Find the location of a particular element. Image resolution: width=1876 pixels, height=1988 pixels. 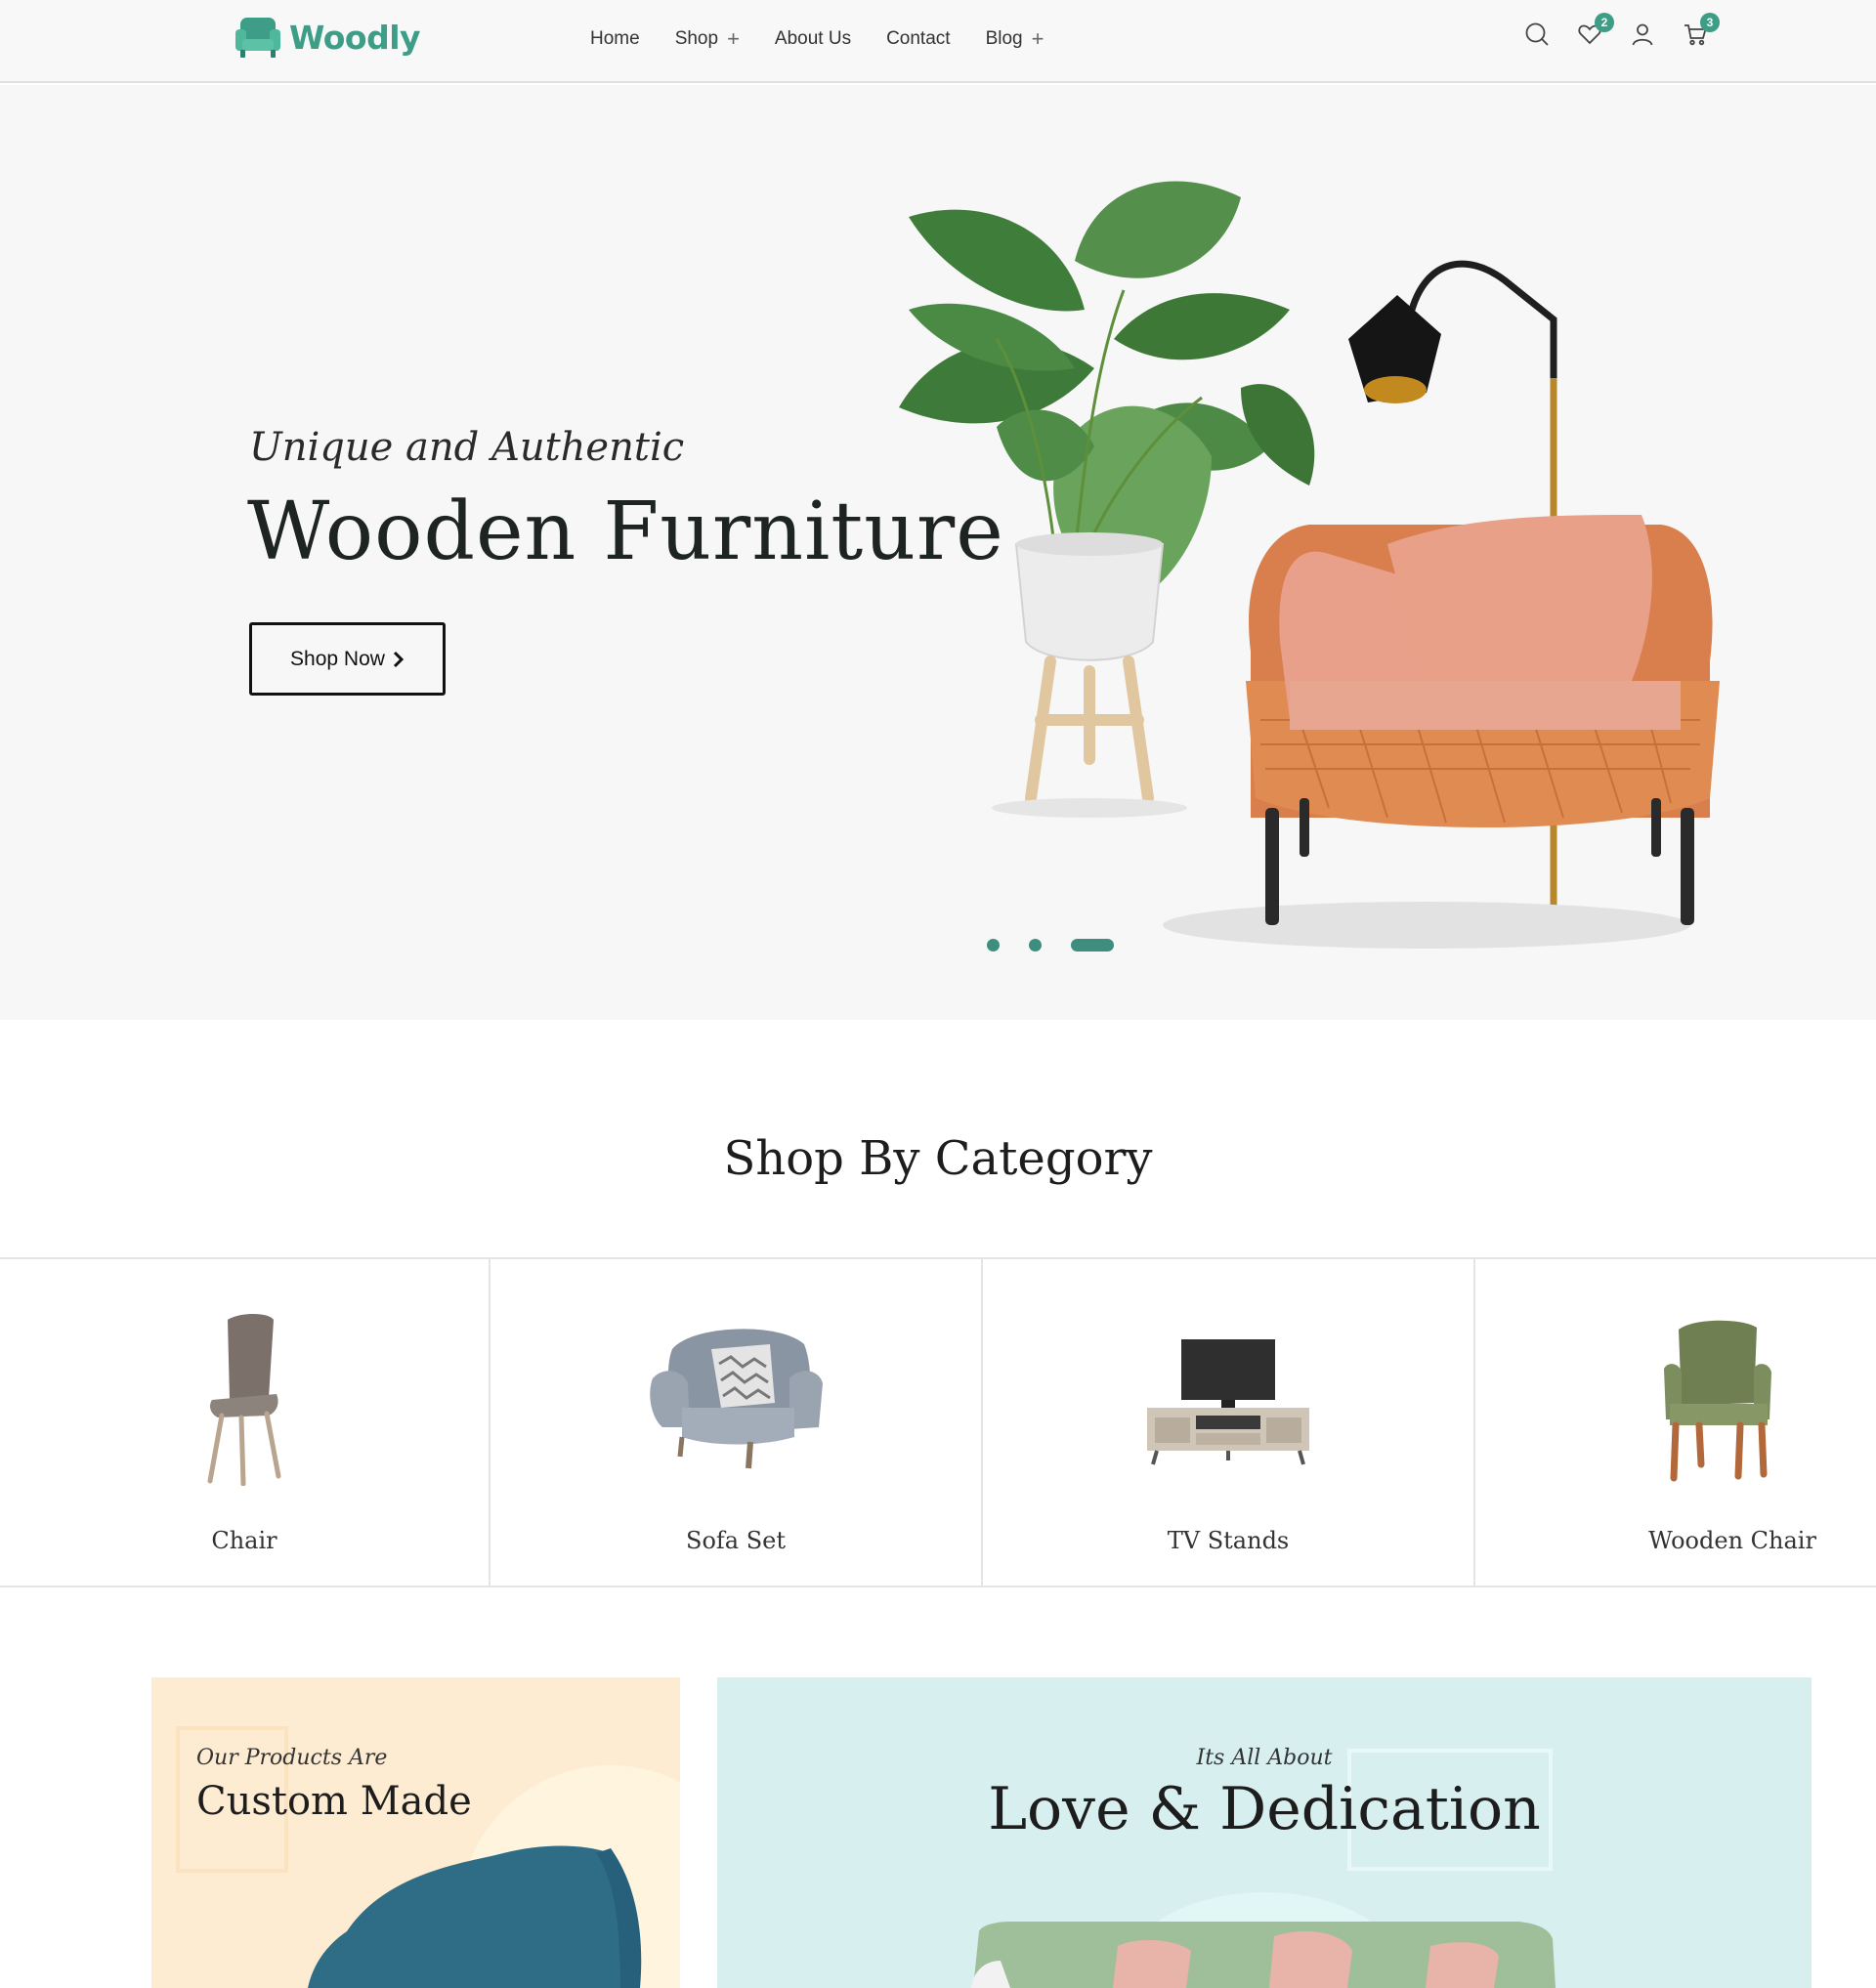

promo-banner-love-dedication: Its All About Love & Dedication is located at coordinates (1264, 1832).